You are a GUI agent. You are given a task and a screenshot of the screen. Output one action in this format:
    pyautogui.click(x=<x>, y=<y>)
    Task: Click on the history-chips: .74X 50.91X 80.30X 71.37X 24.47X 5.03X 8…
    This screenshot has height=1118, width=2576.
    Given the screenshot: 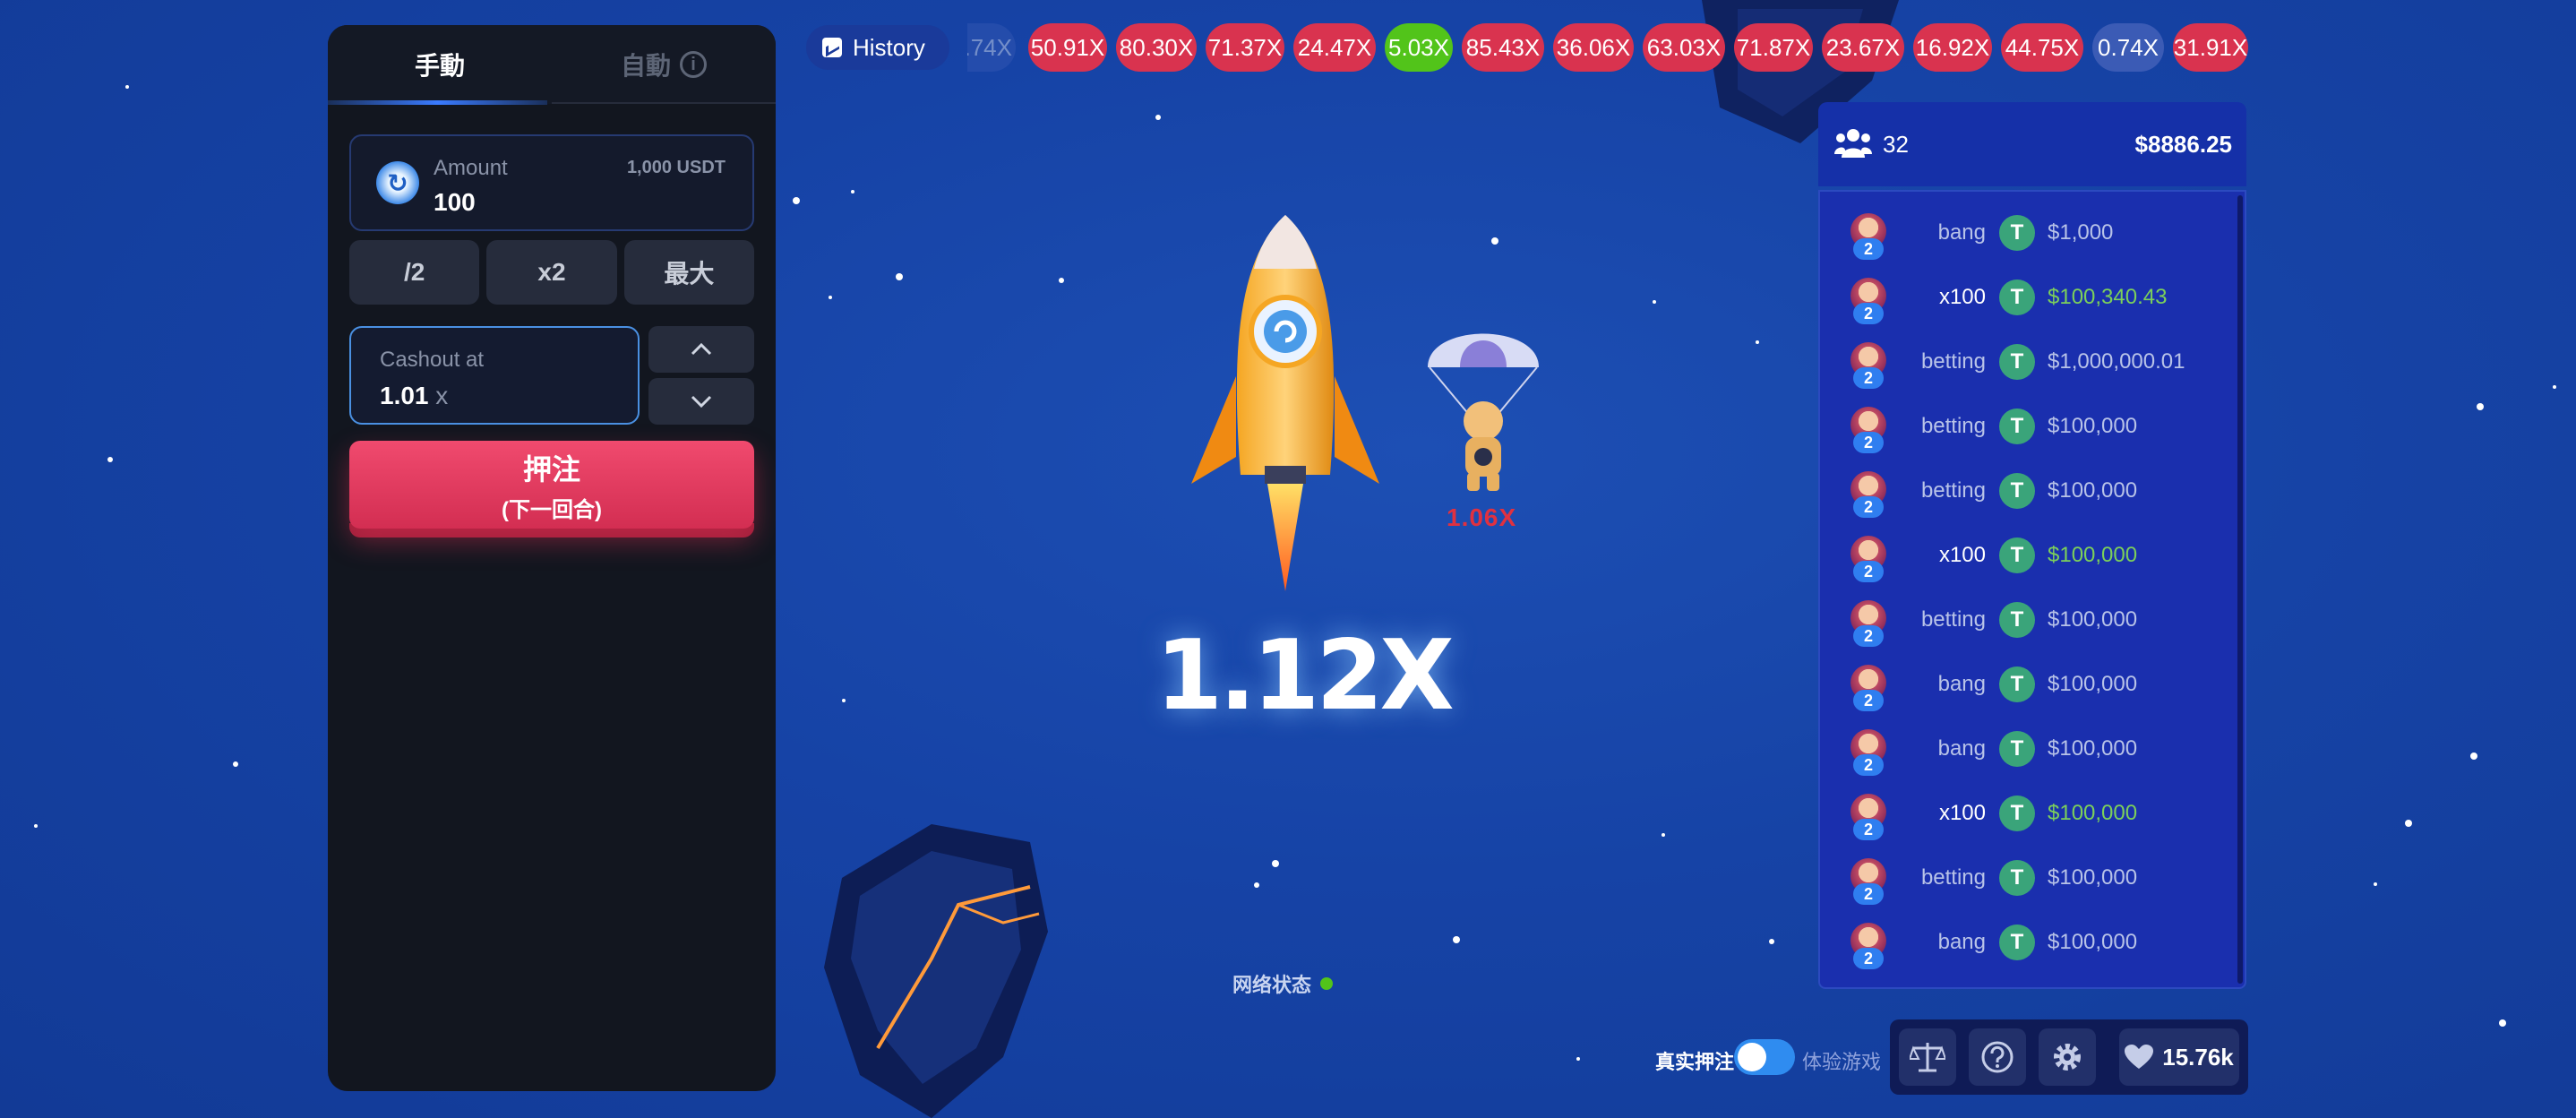 What is the action you would take?
    pyautogui.click(x=1607, y=48)
    